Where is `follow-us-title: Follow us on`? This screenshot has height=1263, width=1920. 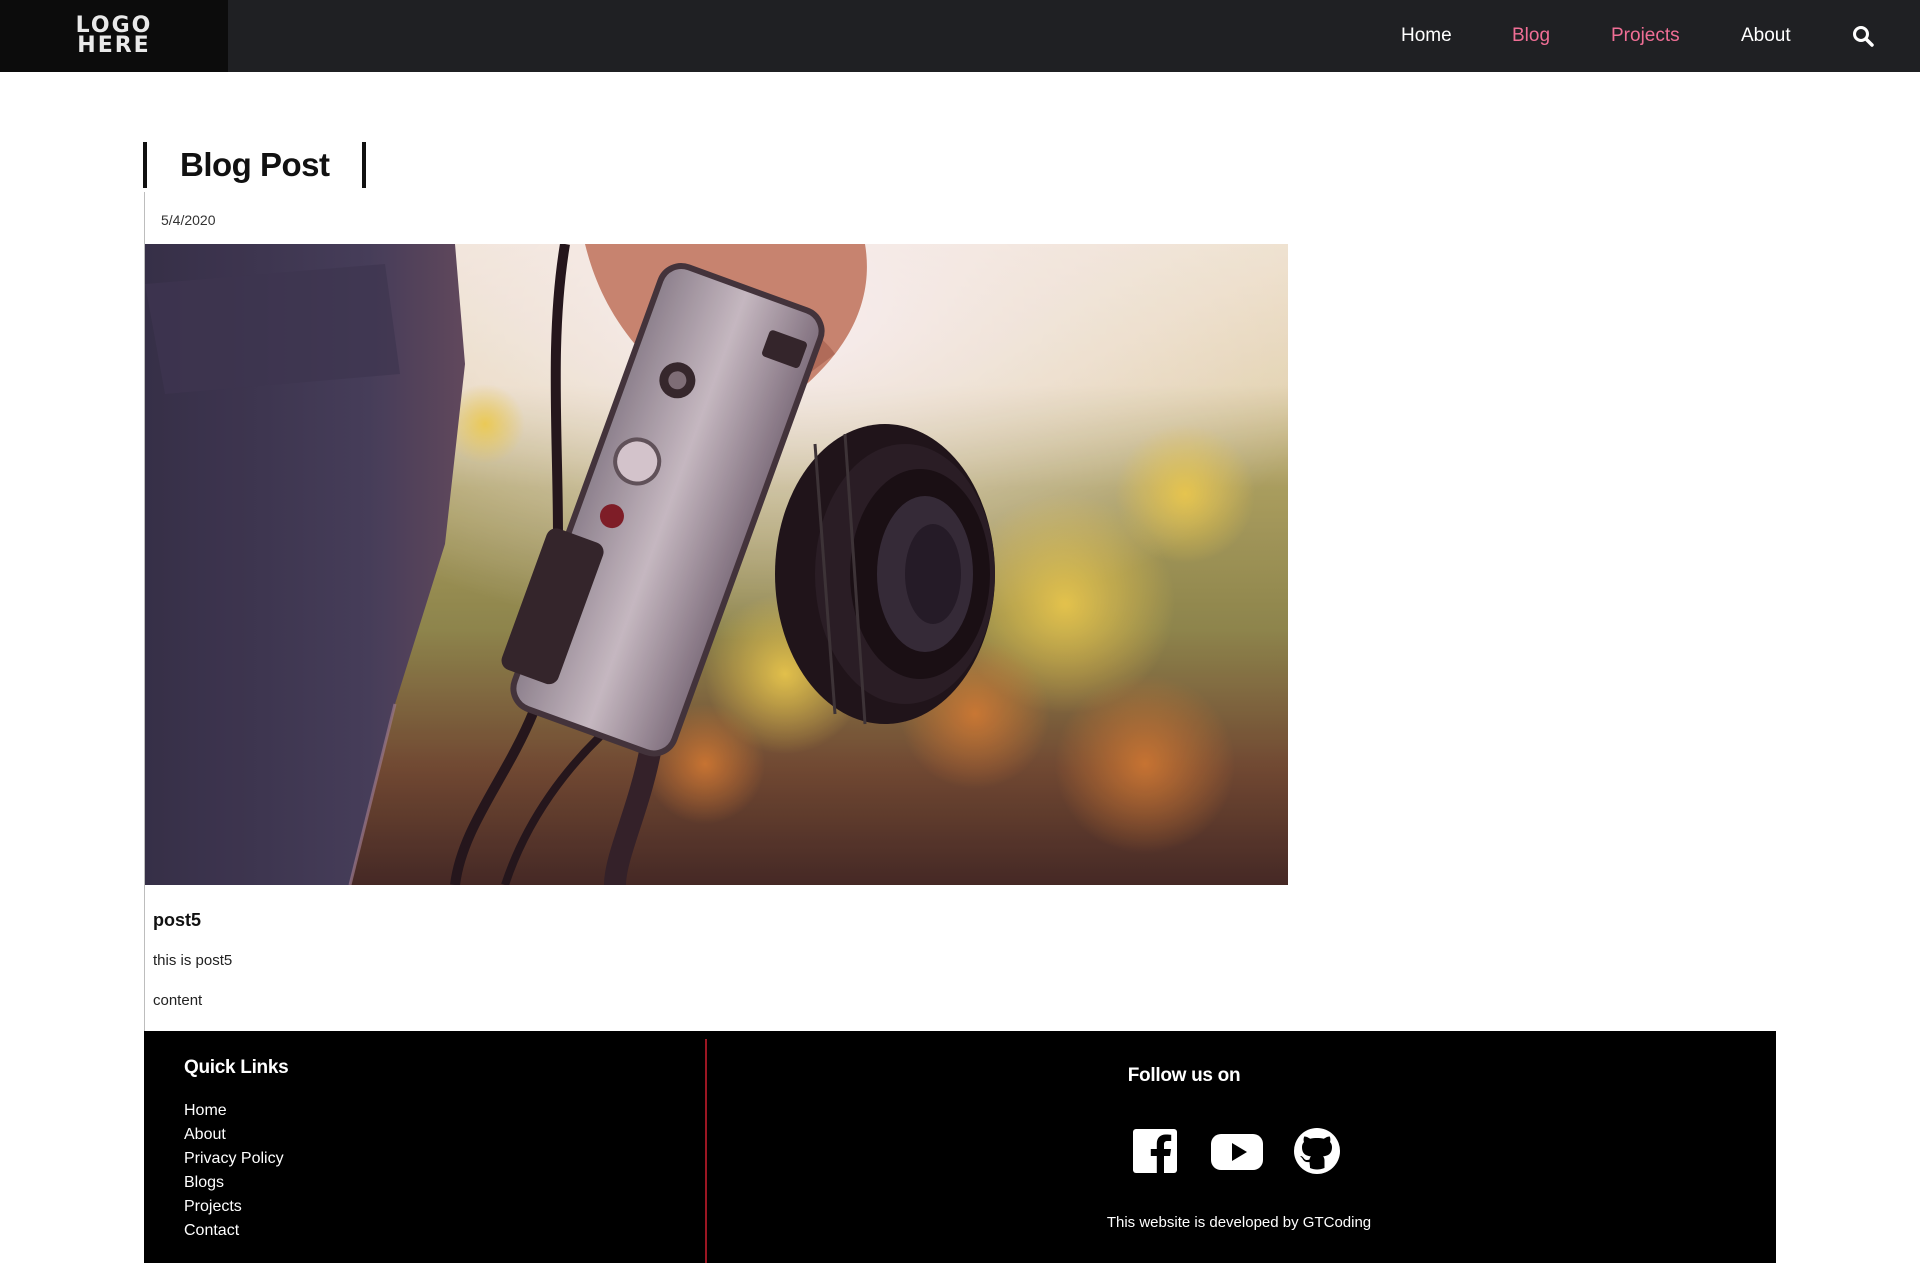 follow-us-title: Follow us on is located at coordinates (1184, 1075).